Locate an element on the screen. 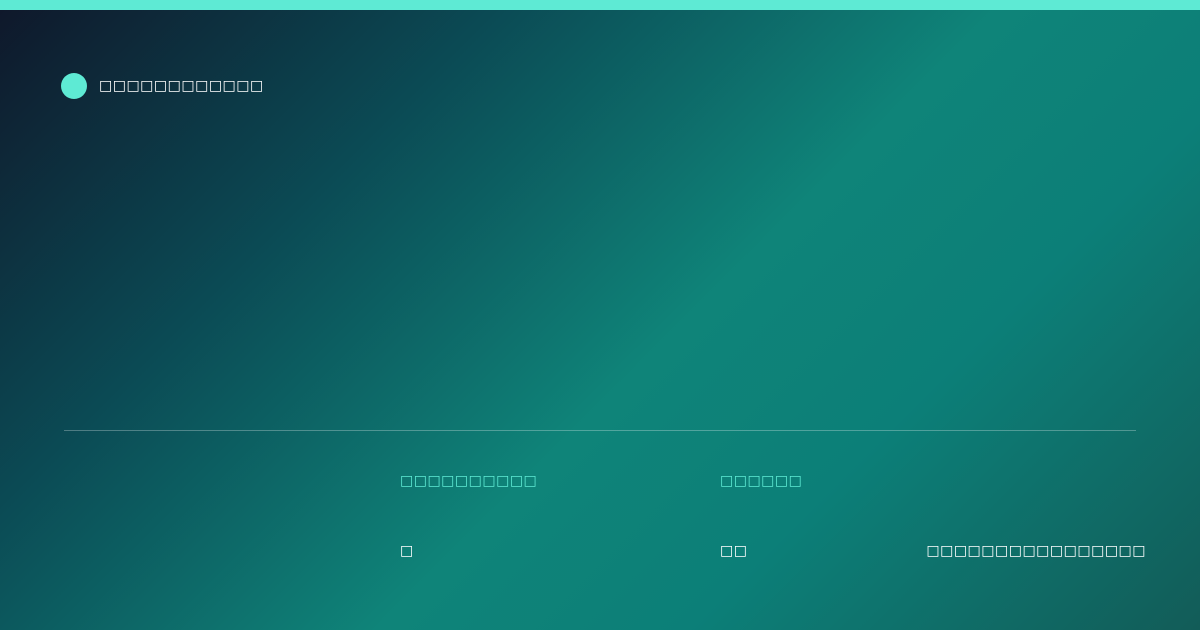  meta-value-3: □□□□□□□□□□□□□□□□ is located at coordinates (1036, 551).